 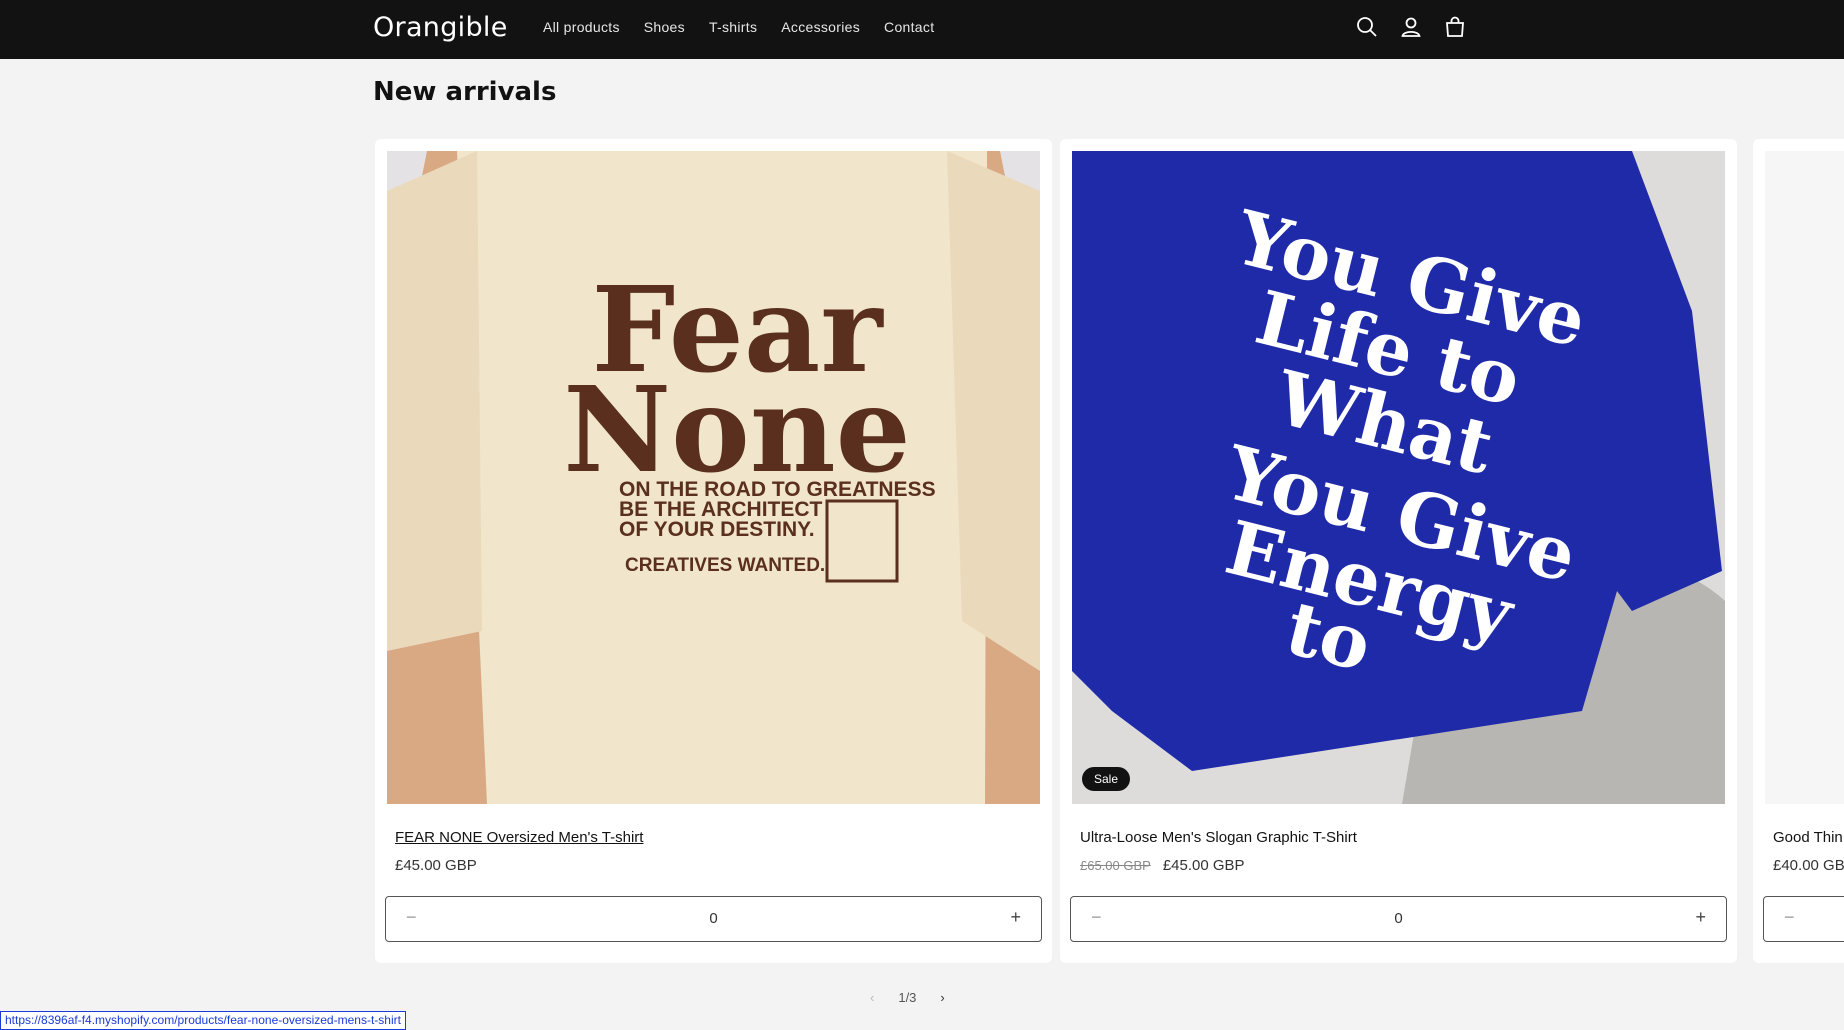 I want to click on product-price-current: £40.00 GB, so click(x=1808, y=865).